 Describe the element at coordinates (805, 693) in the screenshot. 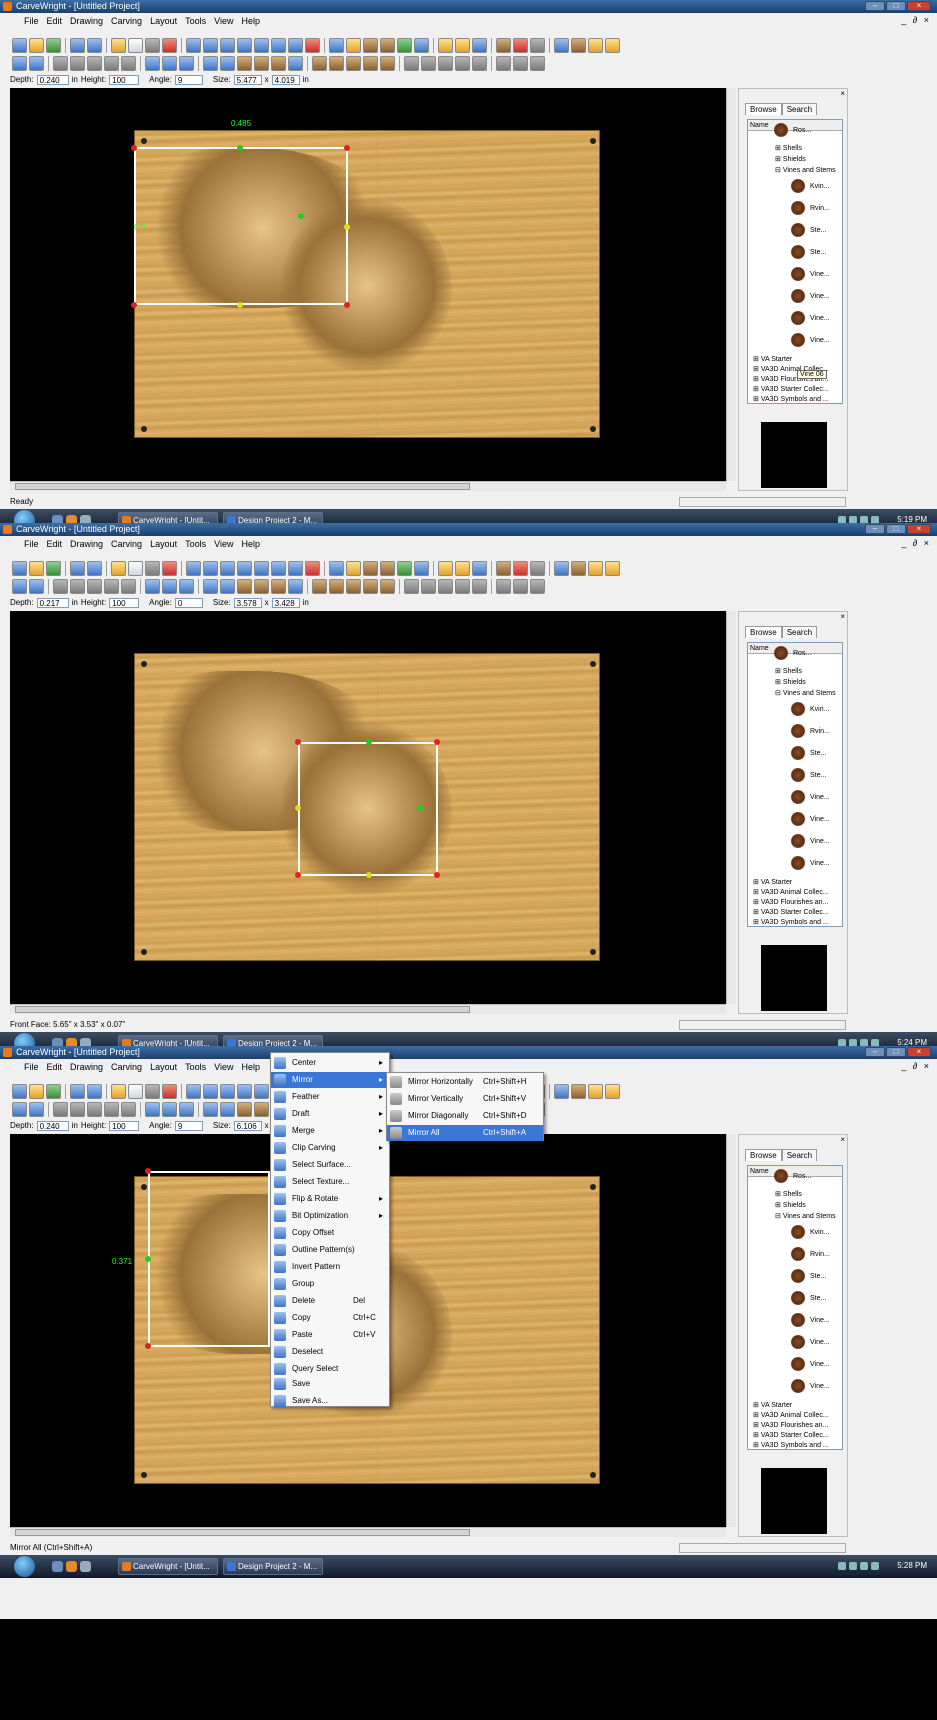

I see `tree-item: ⊟ Vines and Stems` at that location.